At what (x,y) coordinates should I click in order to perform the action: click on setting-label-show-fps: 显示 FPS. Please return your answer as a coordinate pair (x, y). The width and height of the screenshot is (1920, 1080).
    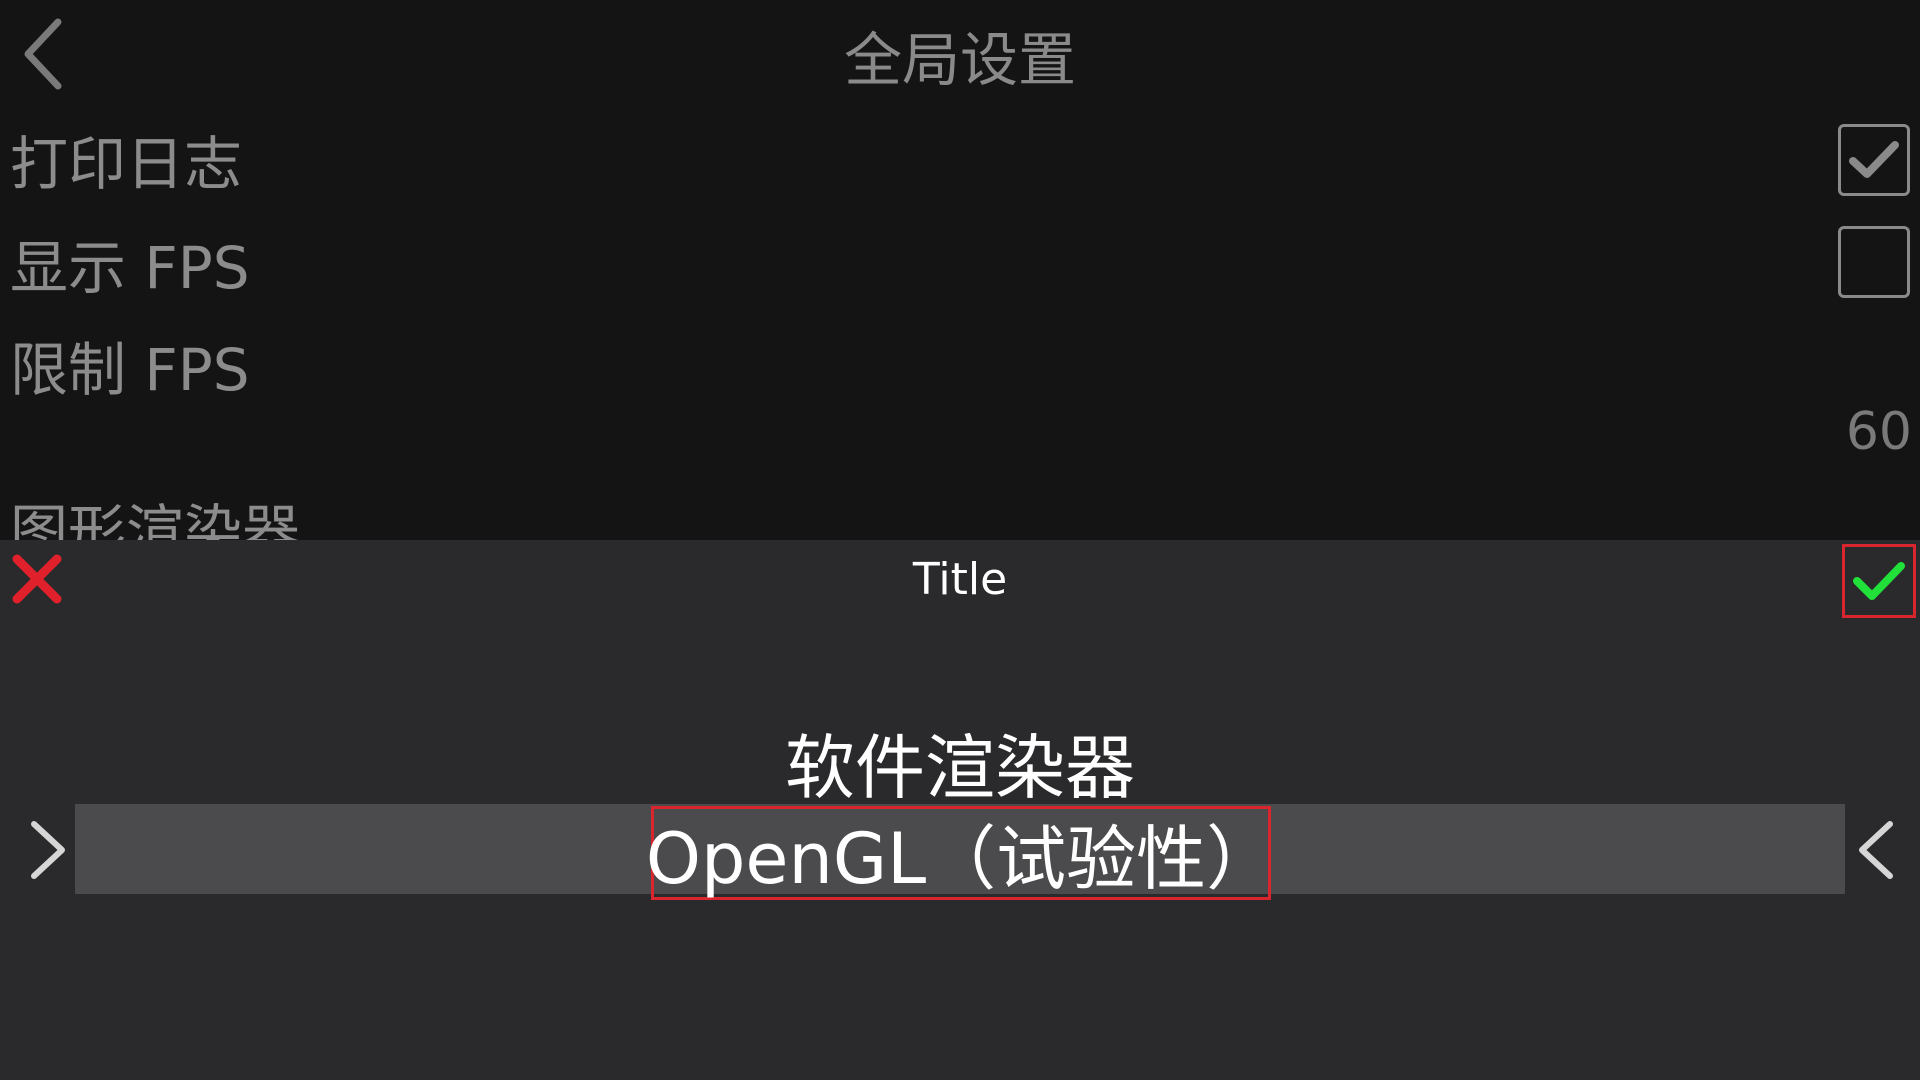
    Looking at the image, I should click on (130, 268).